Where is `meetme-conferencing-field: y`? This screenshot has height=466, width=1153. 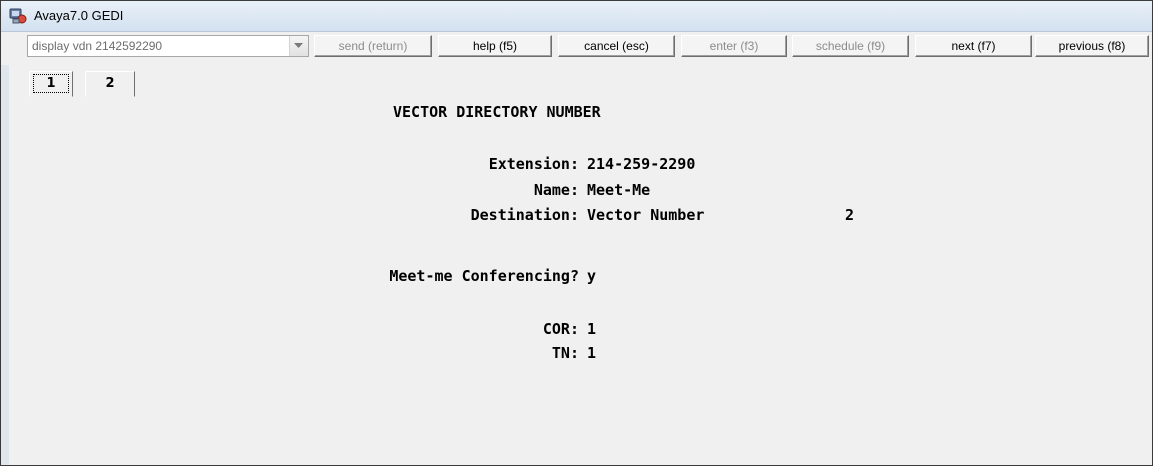
meetme-conferencing-field: y is located at coordinates (591, 276).